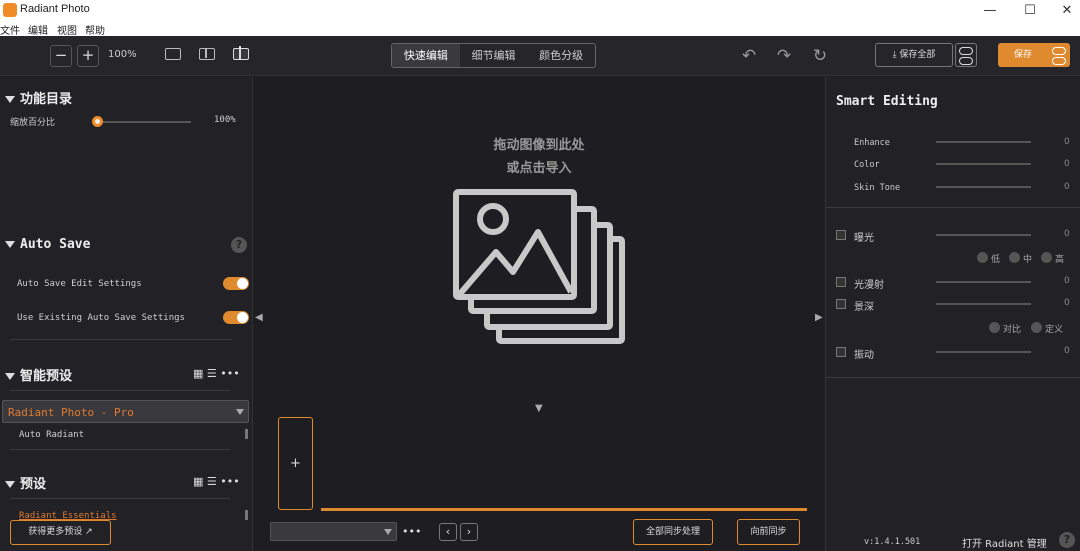 The width and height of the screenshot is (1080, 551). I want to click on tab-quick-edit: 快速编辑, so click(426, 55).